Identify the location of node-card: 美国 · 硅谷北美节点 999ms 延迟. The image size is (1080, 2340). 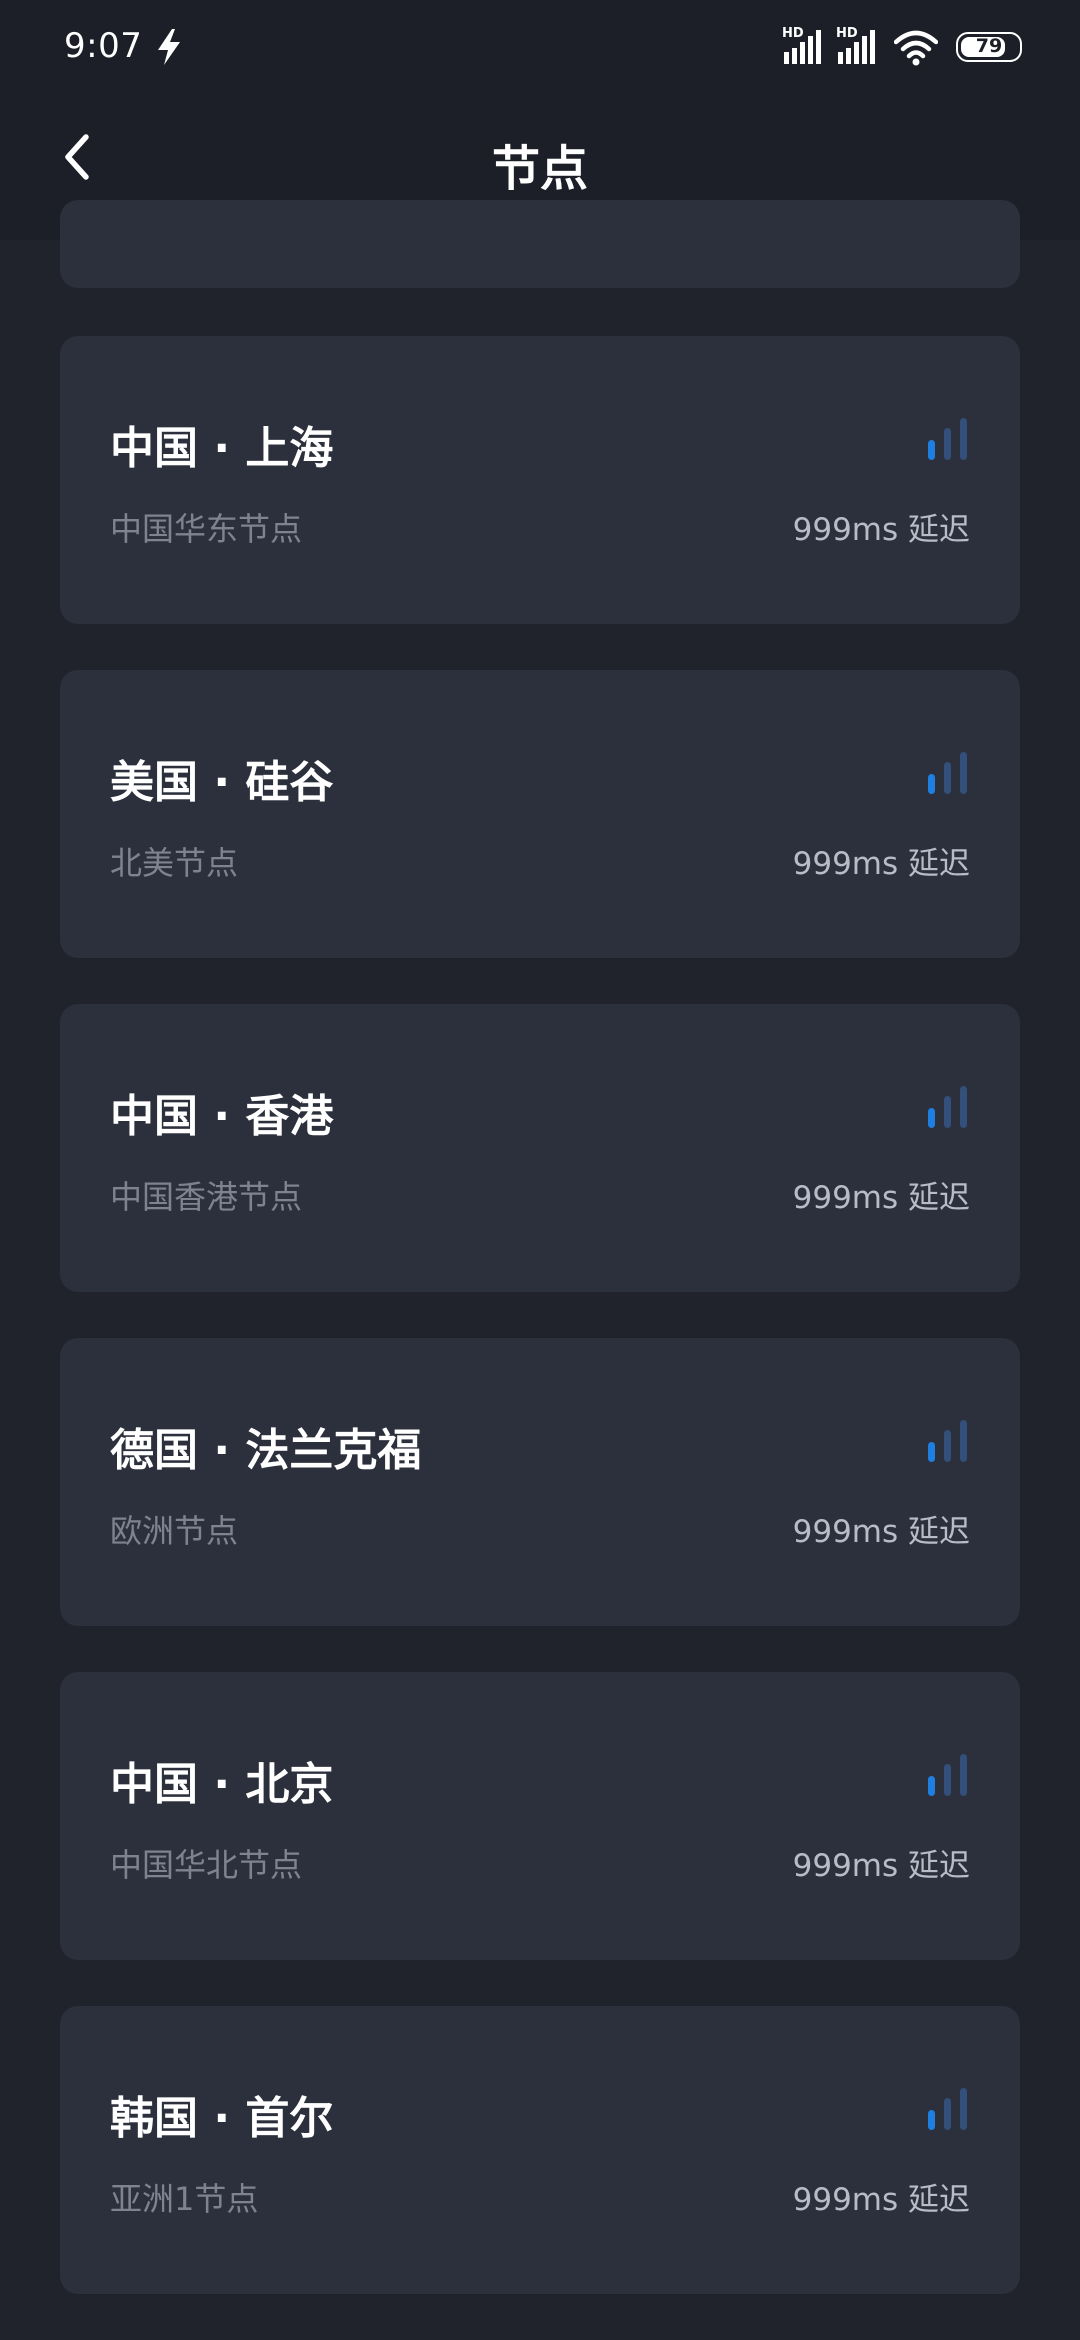
(540, 814).